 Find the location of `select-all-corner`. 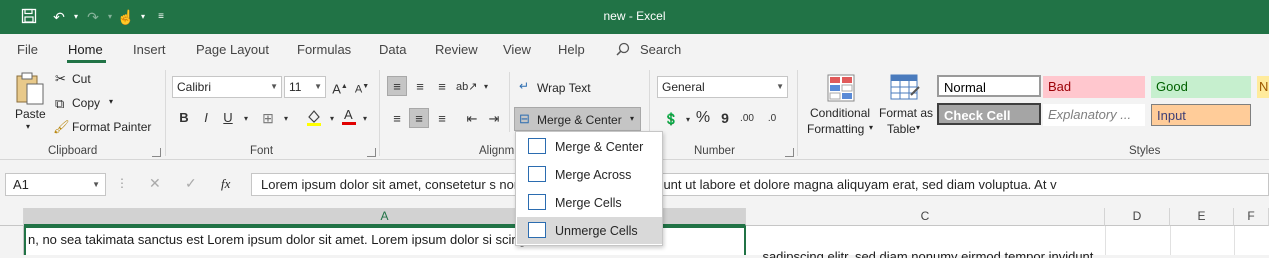

select-all-corner is located at coordinates (12, 217).